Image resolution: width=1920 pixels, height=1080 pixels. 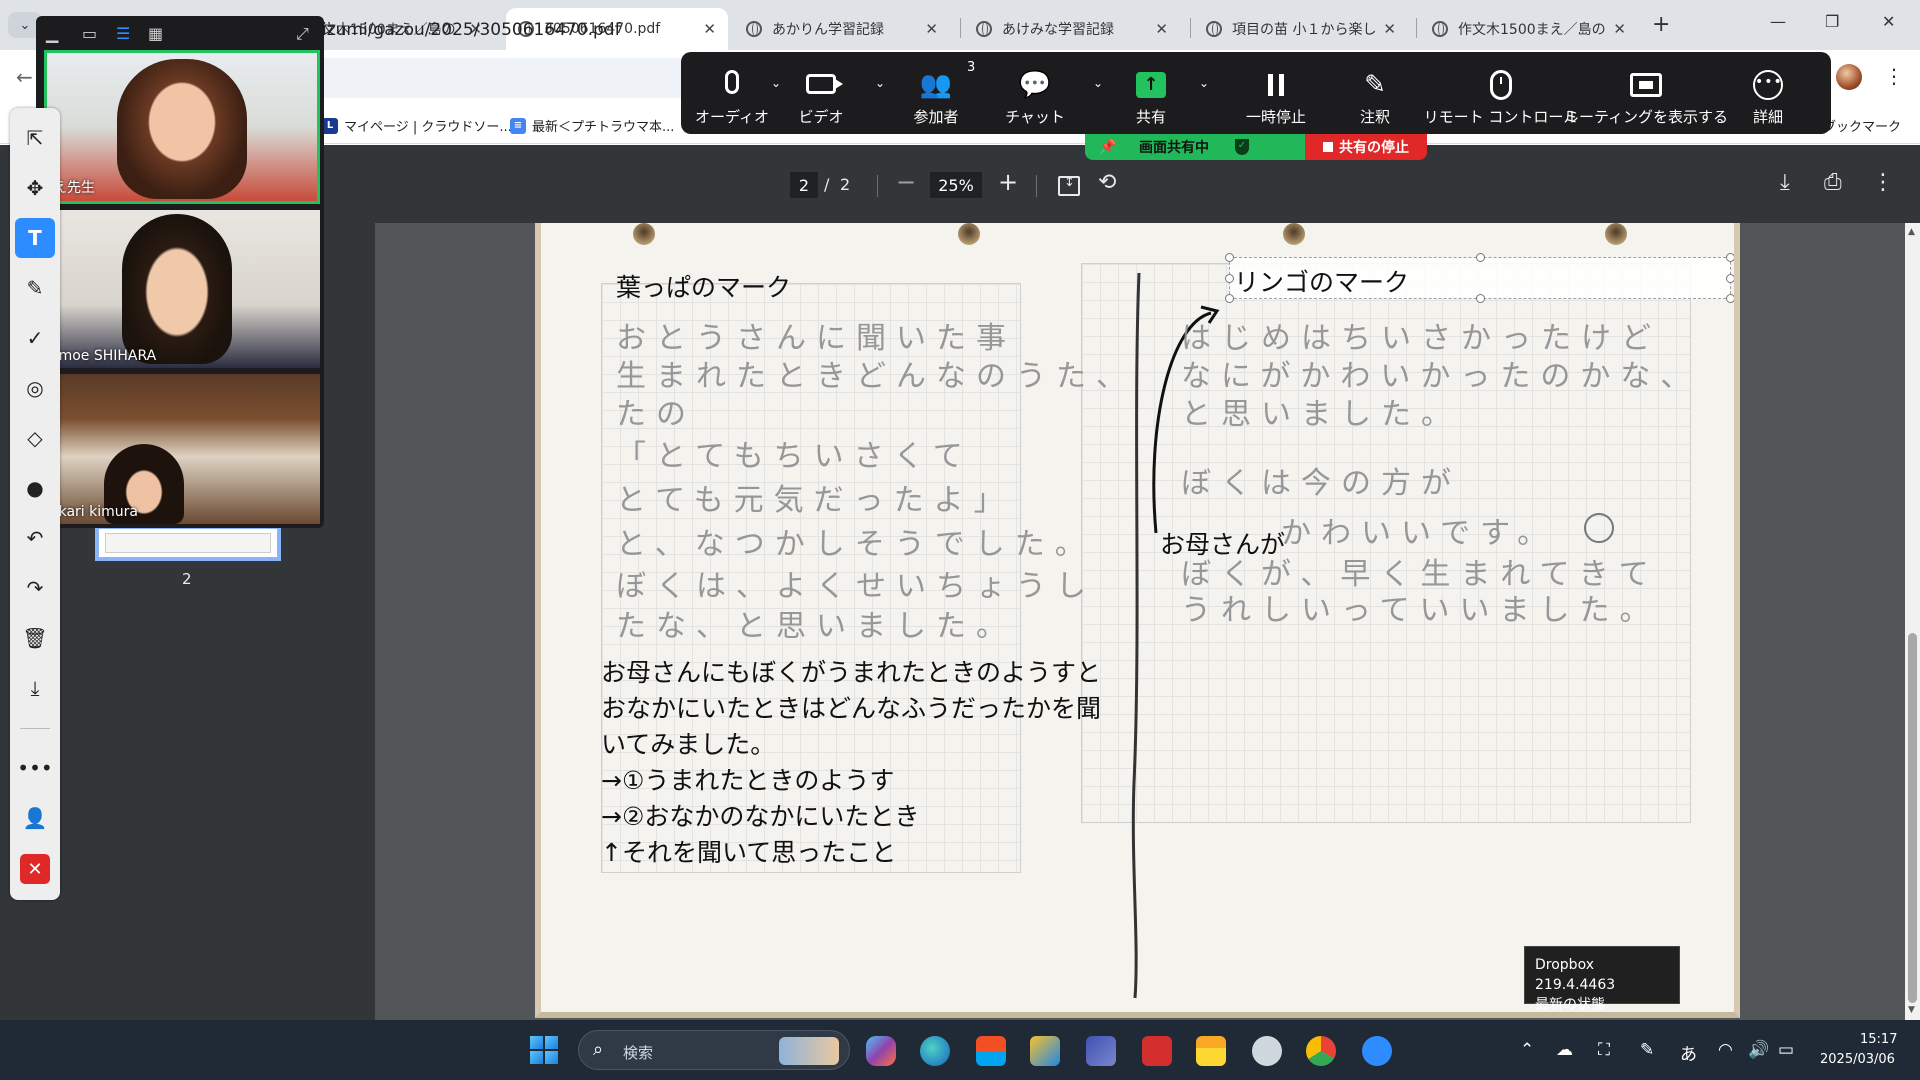 I want to click on audio-options-chevron-icon: ⌄, so click(x=776, y=83).